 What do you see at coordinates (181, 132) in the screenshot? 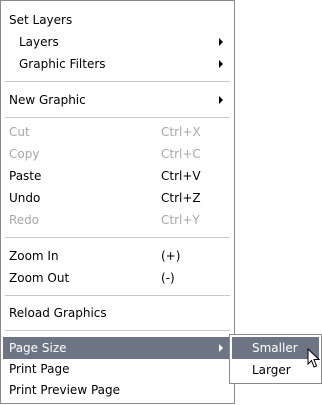
I see `shortcut-label: Ctrl+X` at bounding box center [181, 132].